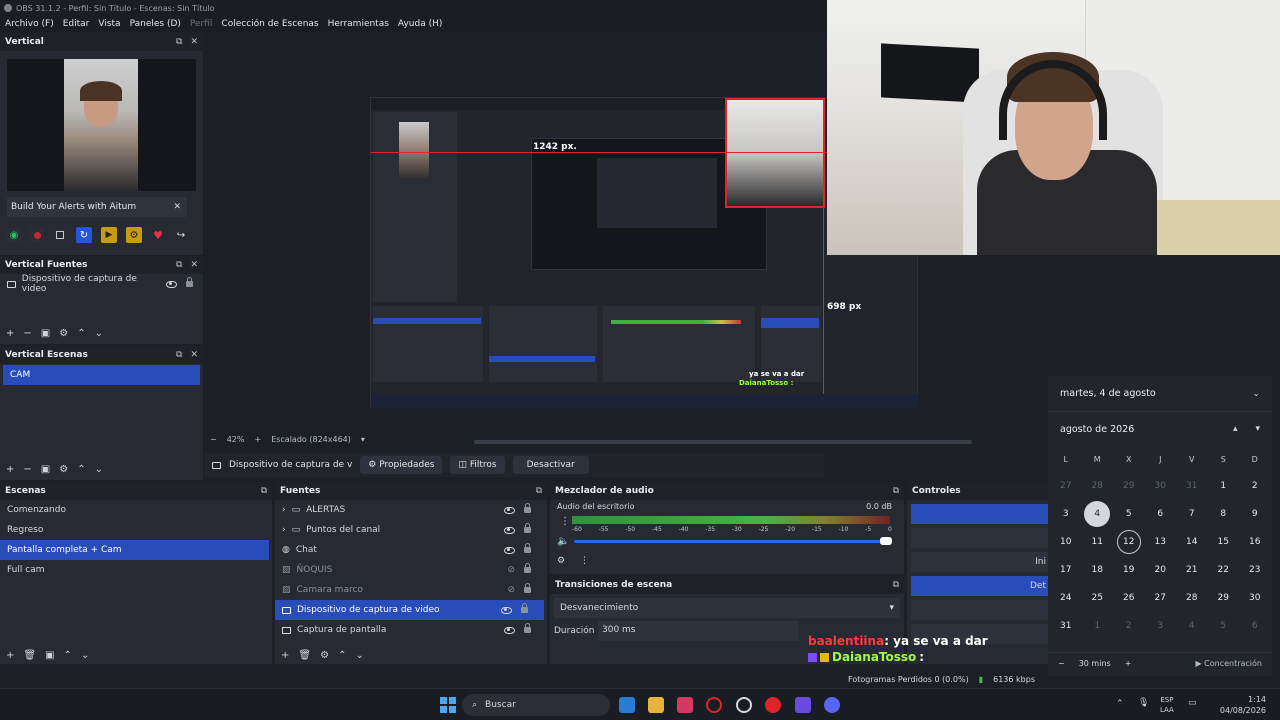  What do you see at coordinates (109, 235) in the screenshot?
I see `replay-icon: ▶` at bounding box center [109, 235].